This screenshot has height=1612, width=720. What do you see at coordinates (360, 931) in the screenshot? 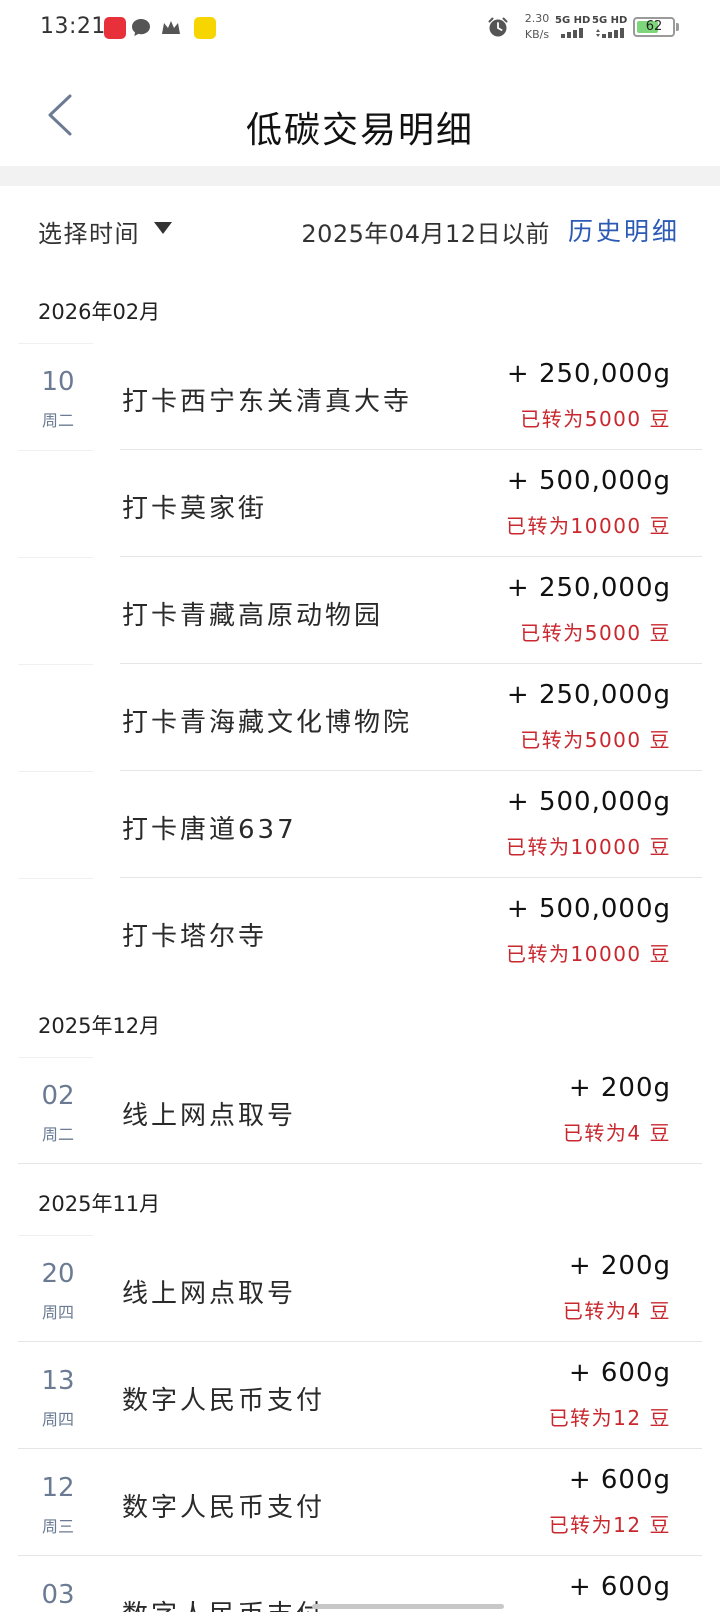
I see `transaction-row: 打卡塔尔寺 + 500,000g 已转为10000 豆` at bounding box center [360, 931].